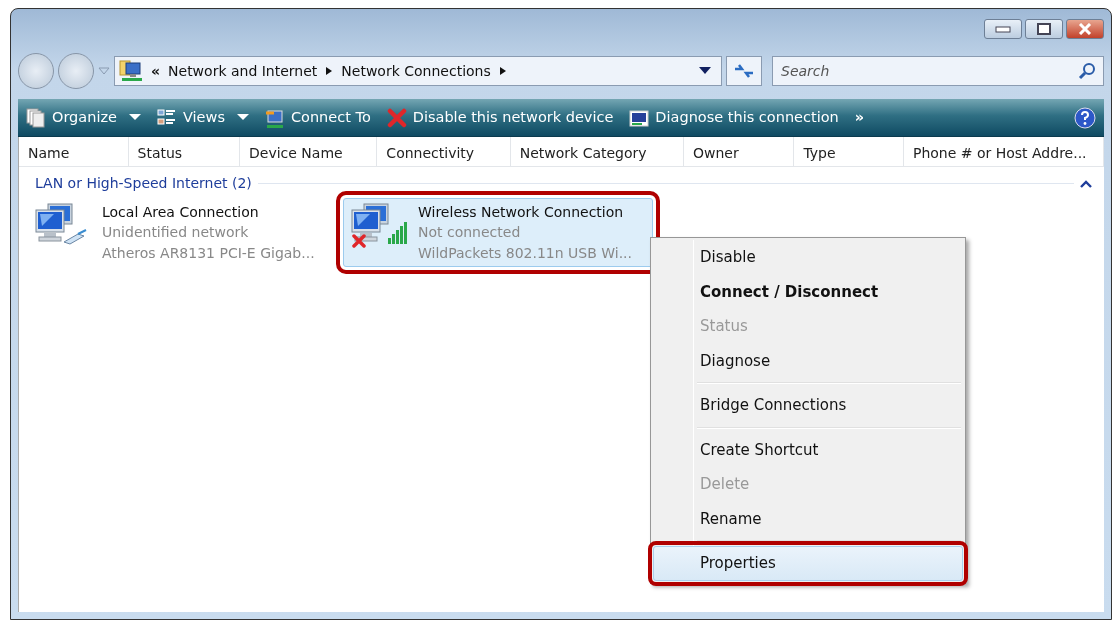 This screenshot has width=1117, height=624. I want to click on group-title: LAN or High-Speed Internet (2), so click(143, 183).